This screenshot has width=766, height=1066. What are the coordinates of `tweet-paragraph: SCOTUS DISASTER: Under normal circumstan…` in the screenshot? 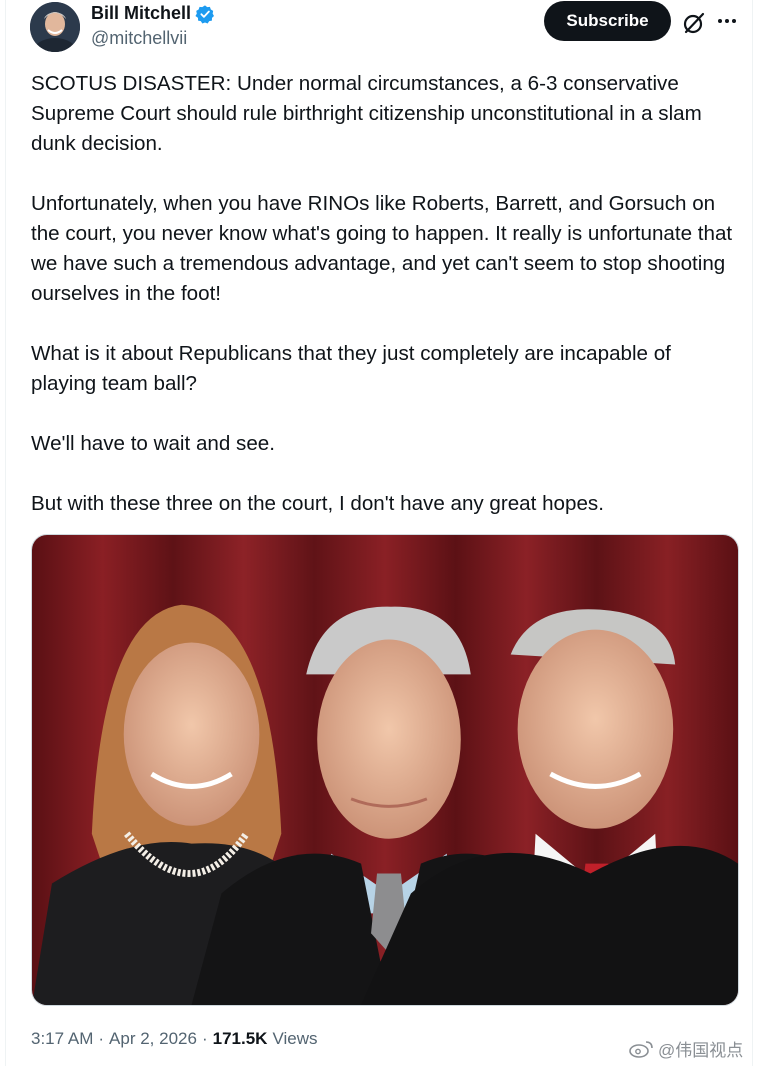 It's located at (366, 113).